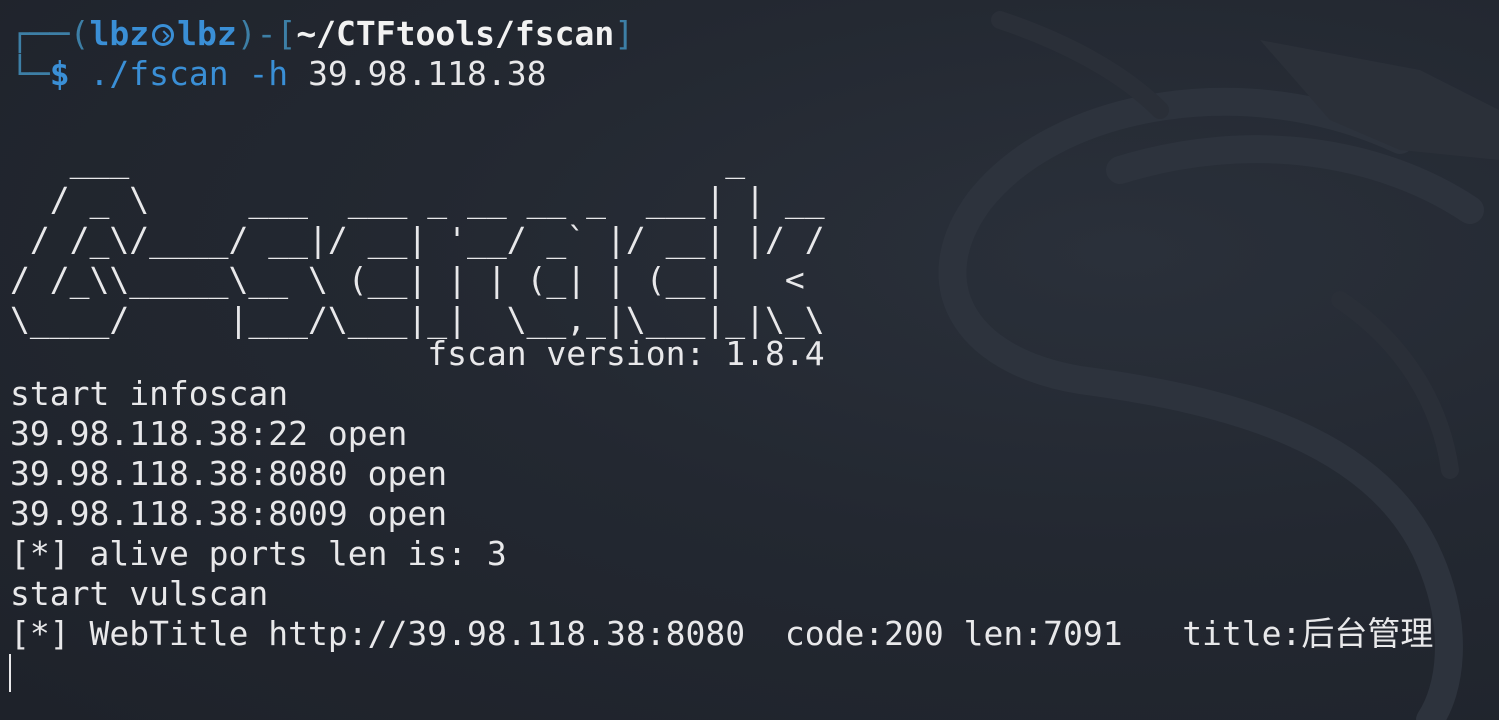 Image resolution: width=1499 pixels, height=720 pixels. I want to click on prompt-frame-close: ], so click(624, 33).